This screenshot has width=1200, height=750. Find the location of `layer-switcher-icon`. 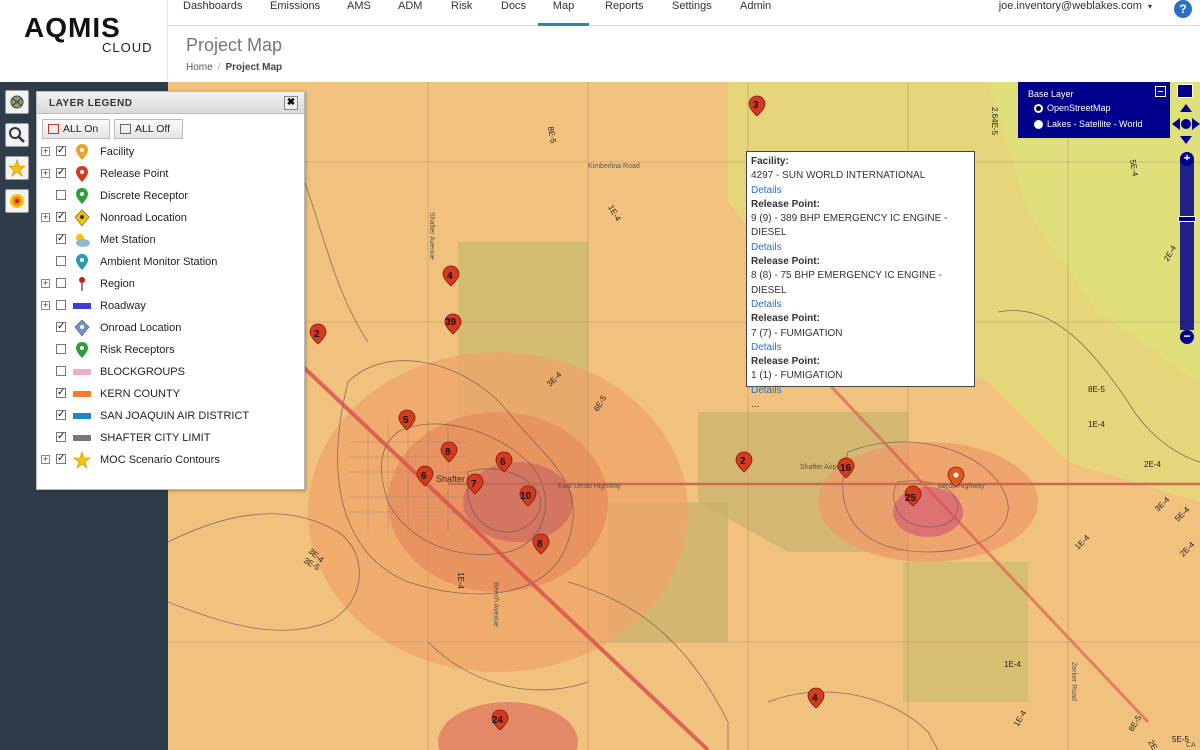

layer-switcher-icon is located at coordinates (1185, 91).